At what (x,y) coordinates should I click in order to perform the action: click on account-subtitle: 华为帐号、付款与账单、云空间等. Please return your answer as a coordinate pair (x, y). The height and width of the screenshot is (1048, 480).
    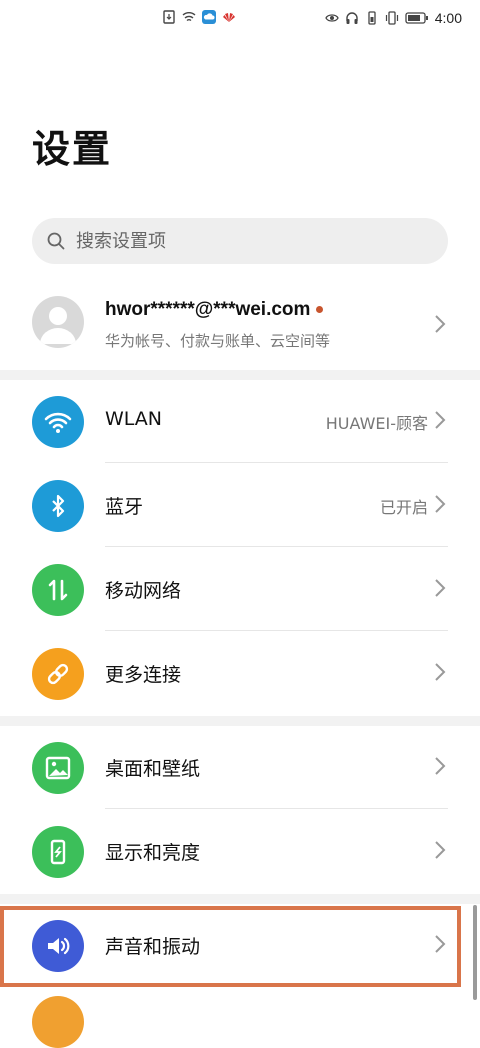
    Looking at the image, I should click on (218, 341).